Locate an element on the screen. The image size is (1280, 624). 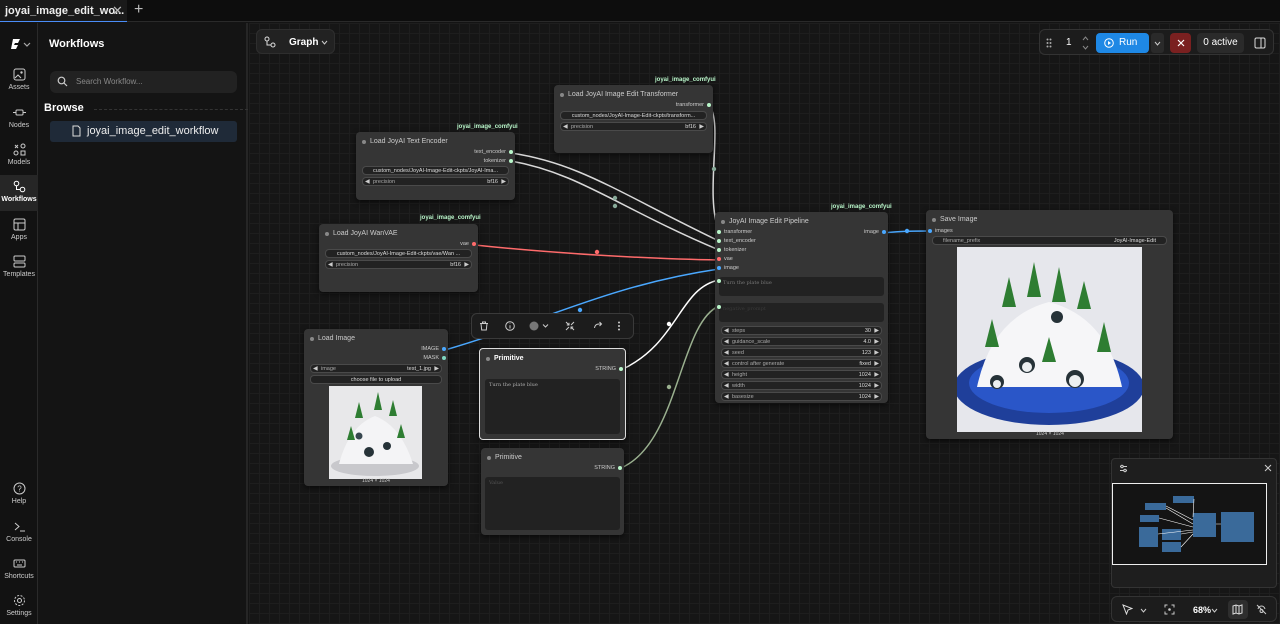
sidebar-item-templates: Templates is located at coordinates (19, 266).